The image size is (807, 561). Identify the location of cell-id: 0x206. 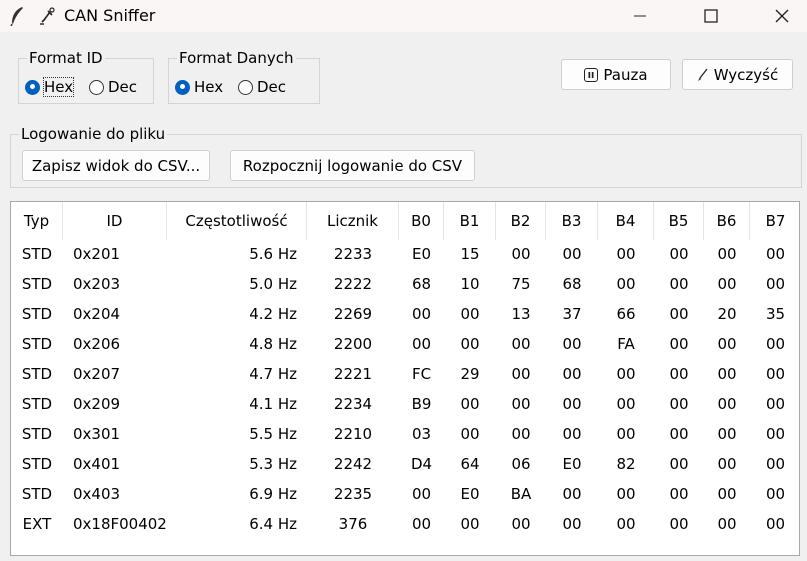
(97, 344).